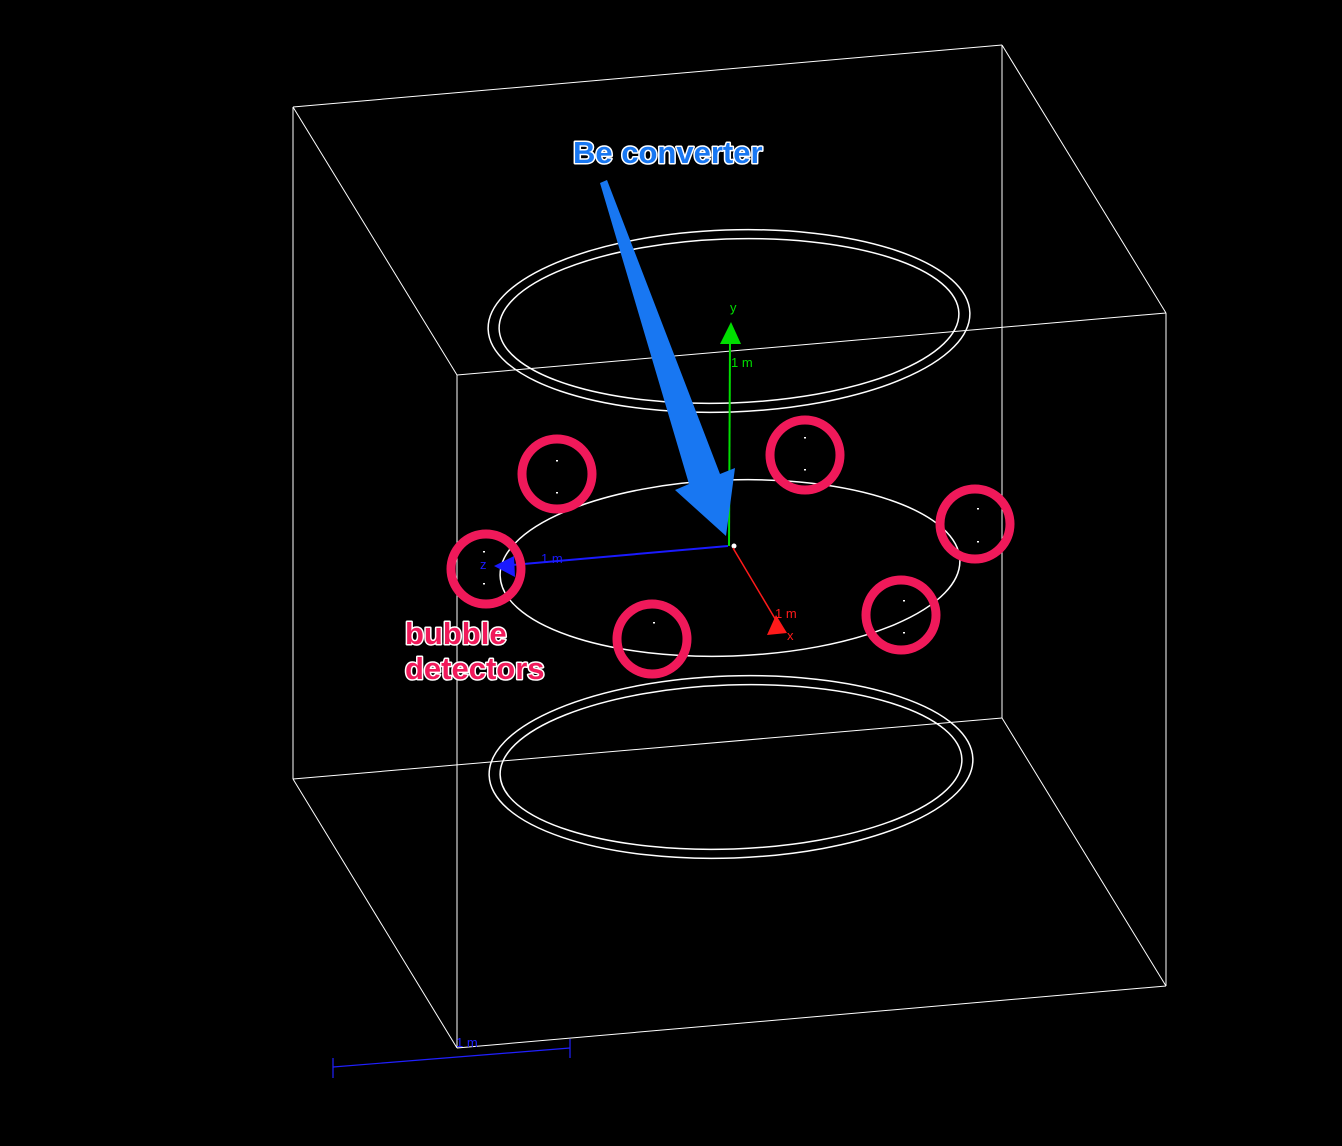 This screenshot has height=1146, width=1342. I want to click on z-axis-length-label: 1 m, so click(552, 558).